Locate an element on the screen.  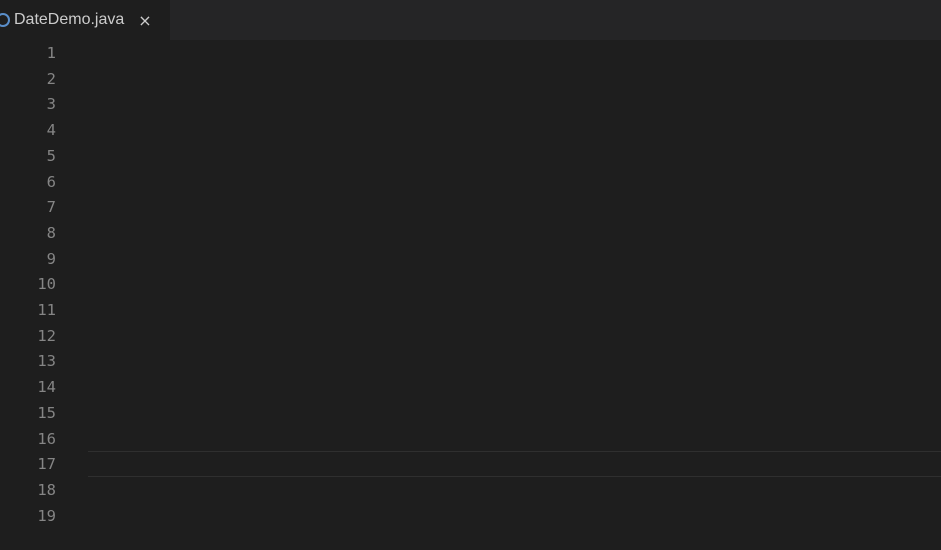
line-number: 1 is located at coordinates (51, 53).